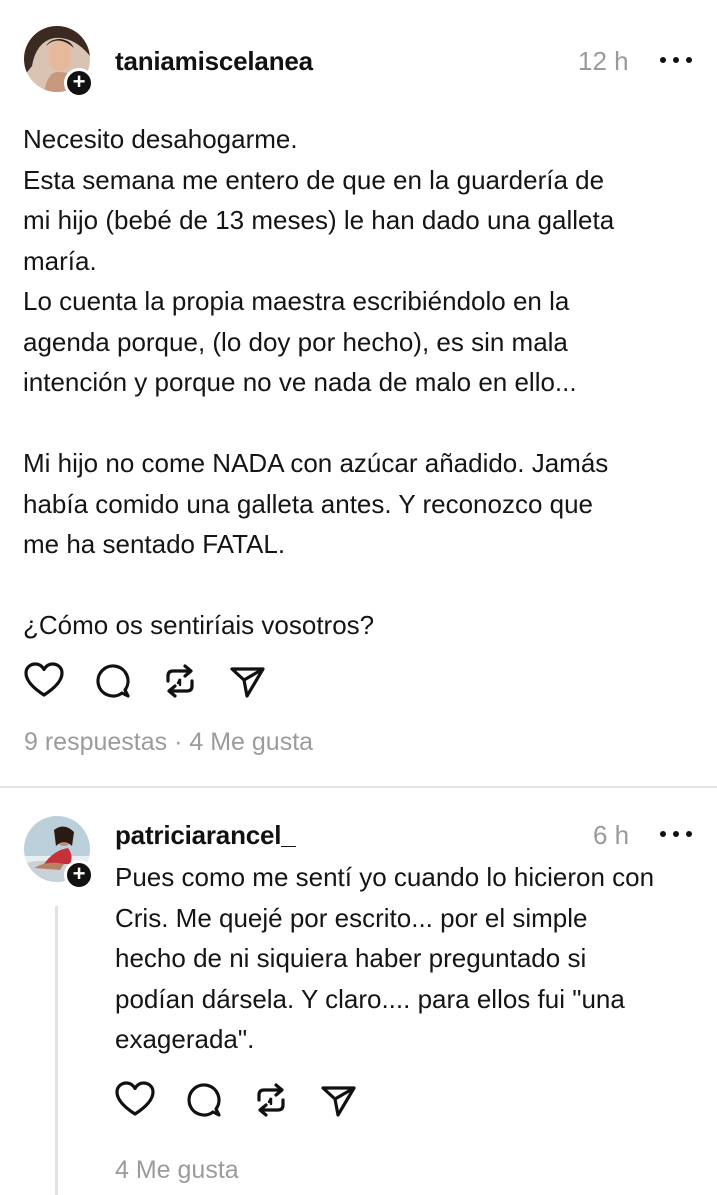 The width and height of the screenshot is (717, 1195). Describe the element at coordinates (603, 61) in the screenshot. I see `post-time: 12 h` at that location.